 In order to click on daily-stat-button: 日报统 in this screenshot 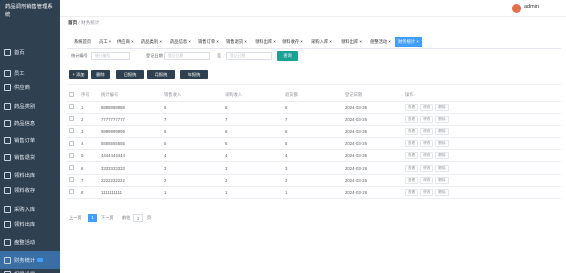, I will do `click(130, 74)`.